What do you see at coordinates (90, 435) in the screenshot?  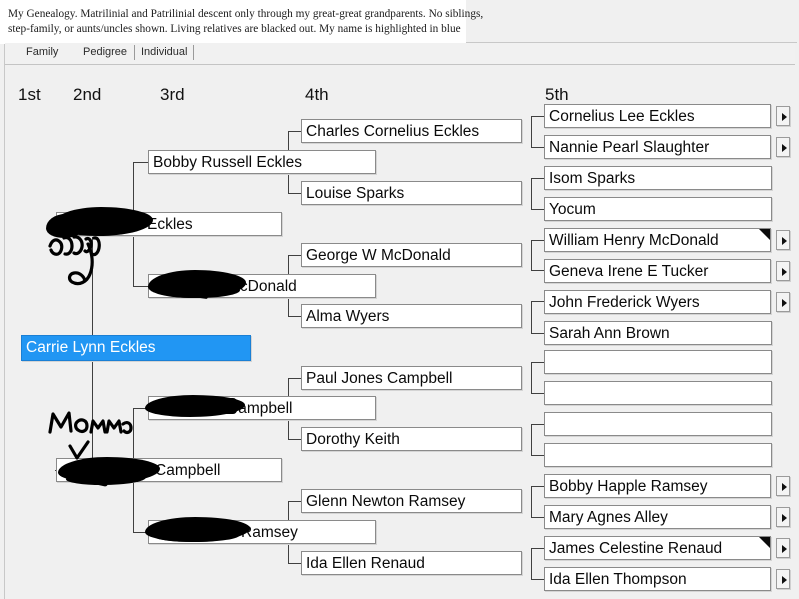 I see `handwritten-note-momma` at bounding box center [90, 435].